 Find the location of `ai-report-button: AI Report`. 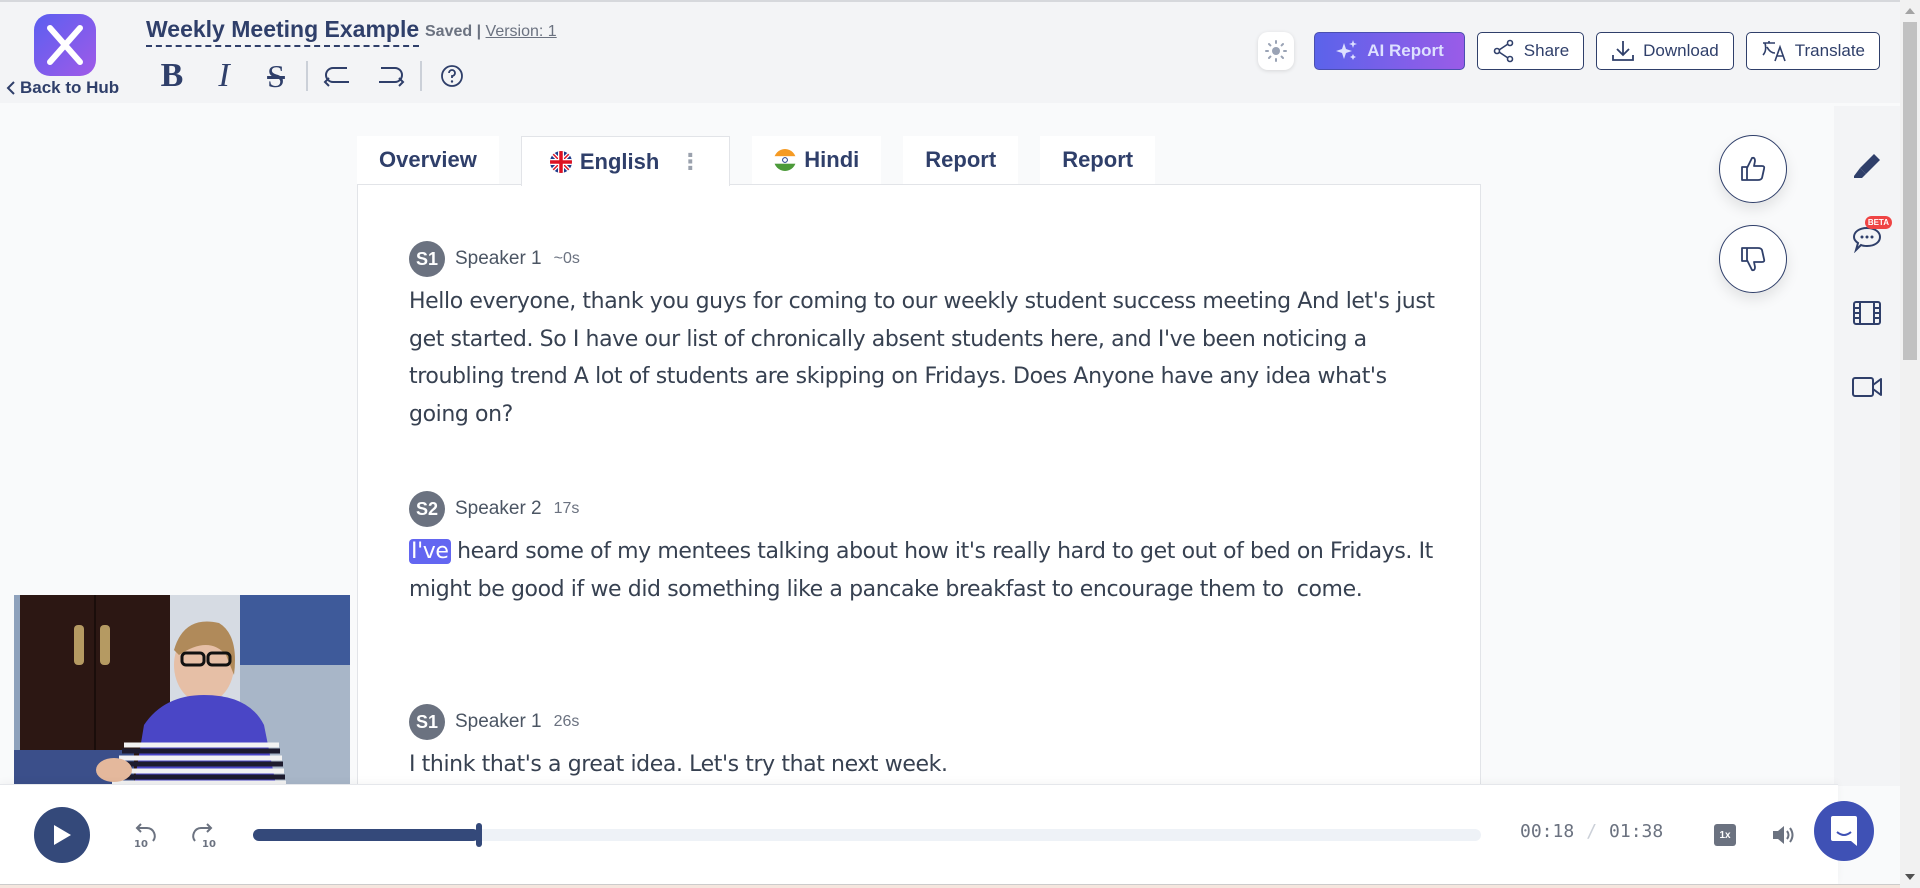

ai-report-button: AI Report is located at coordinates (1389, 51).